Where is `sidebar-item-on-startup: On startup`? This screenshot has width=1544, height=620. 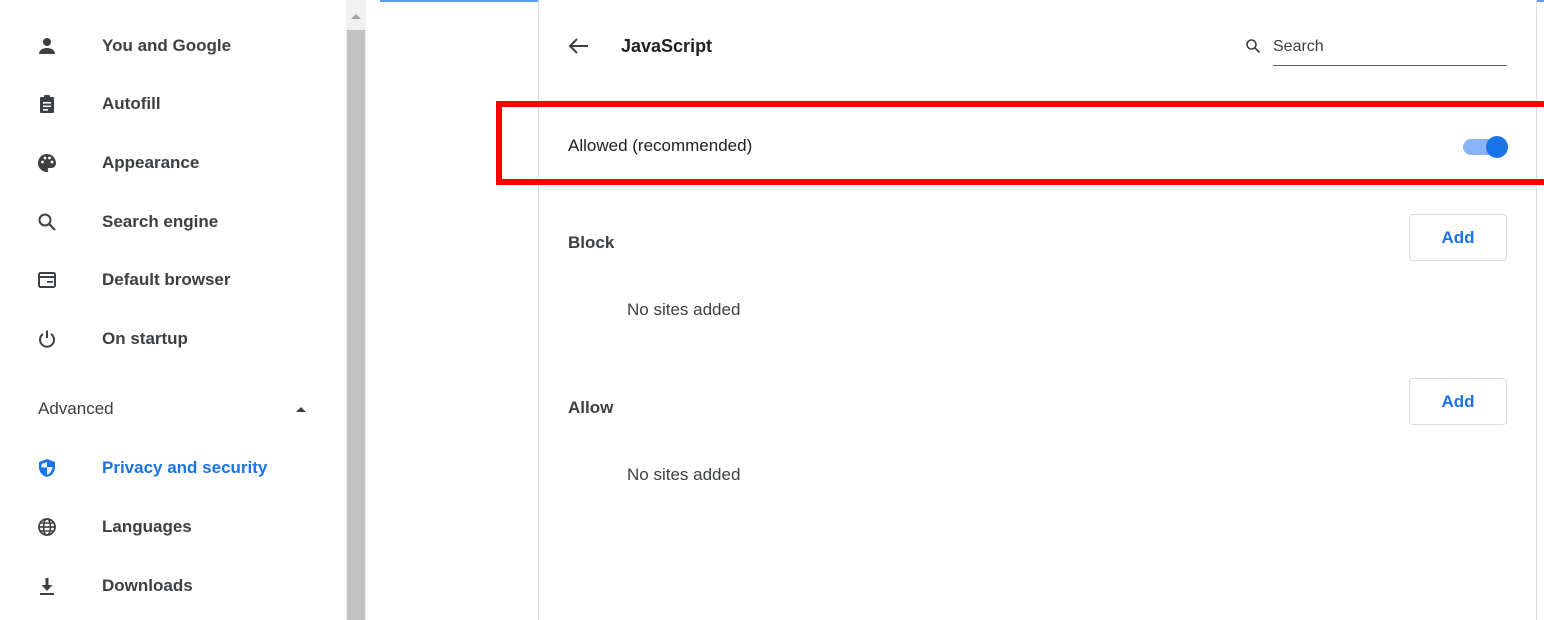 sidebar-item-on-startup: On startup is located at coordinates (173, 339).